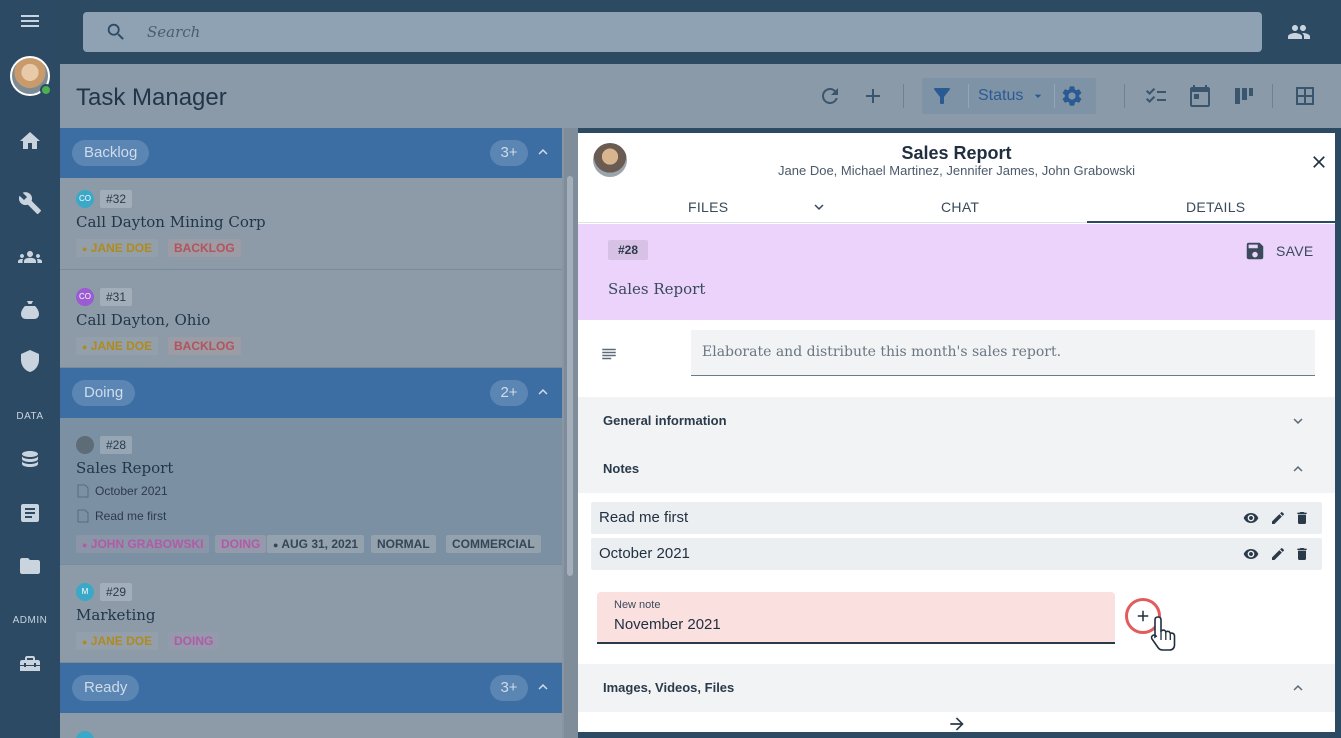 The height and width of the screenshot is (738, 1341). I want to click on close-icon, so click(1319, 162).